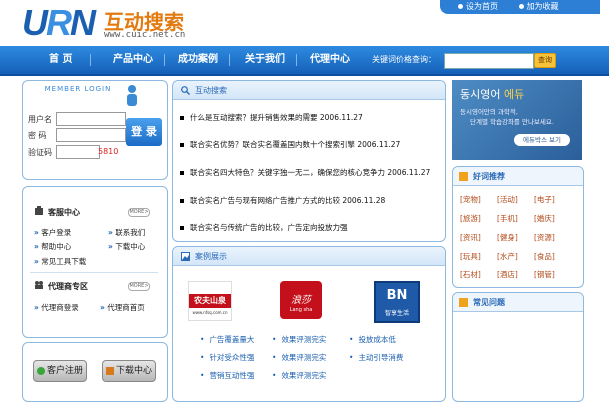 Image resolution: width=609 pixels, height=402 pixels. I want to click on news-item: 什么是互动搜索？提升销售效果的需要 2006.11.27, so click(271, 117).